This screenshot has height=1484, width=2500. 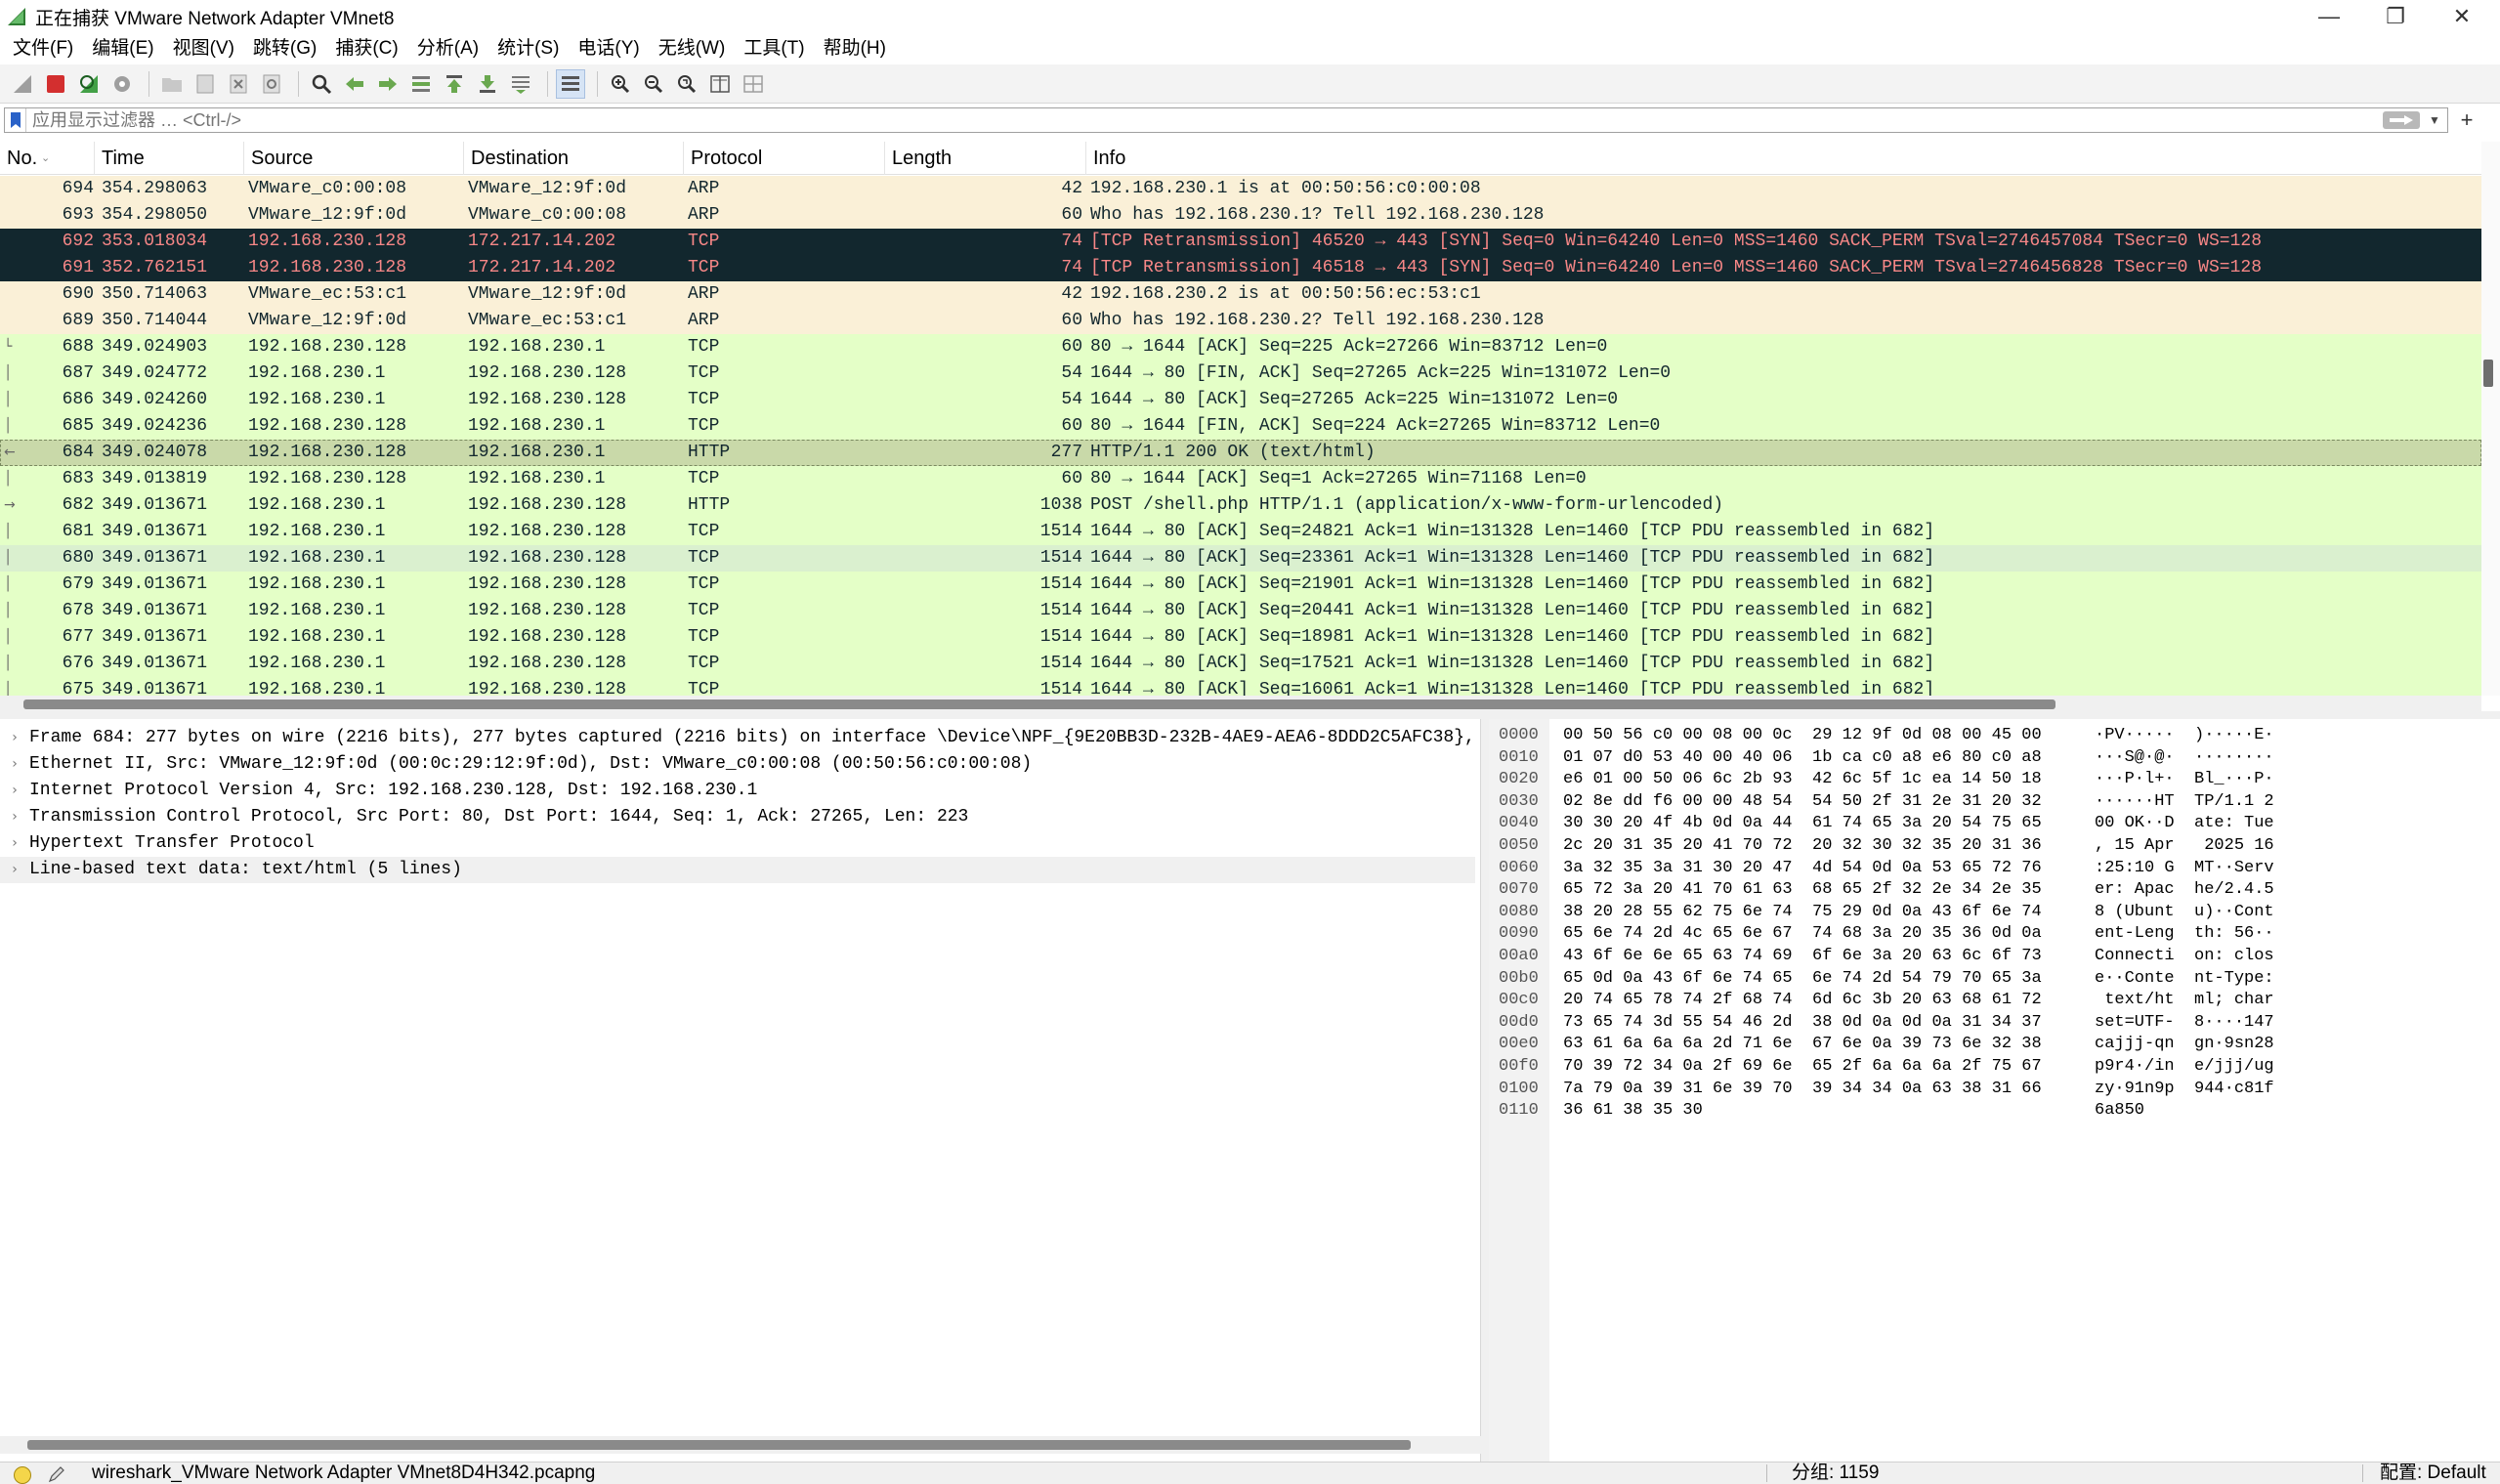 I want to click on zoom-normal-icon, so click(x=686, y=84).